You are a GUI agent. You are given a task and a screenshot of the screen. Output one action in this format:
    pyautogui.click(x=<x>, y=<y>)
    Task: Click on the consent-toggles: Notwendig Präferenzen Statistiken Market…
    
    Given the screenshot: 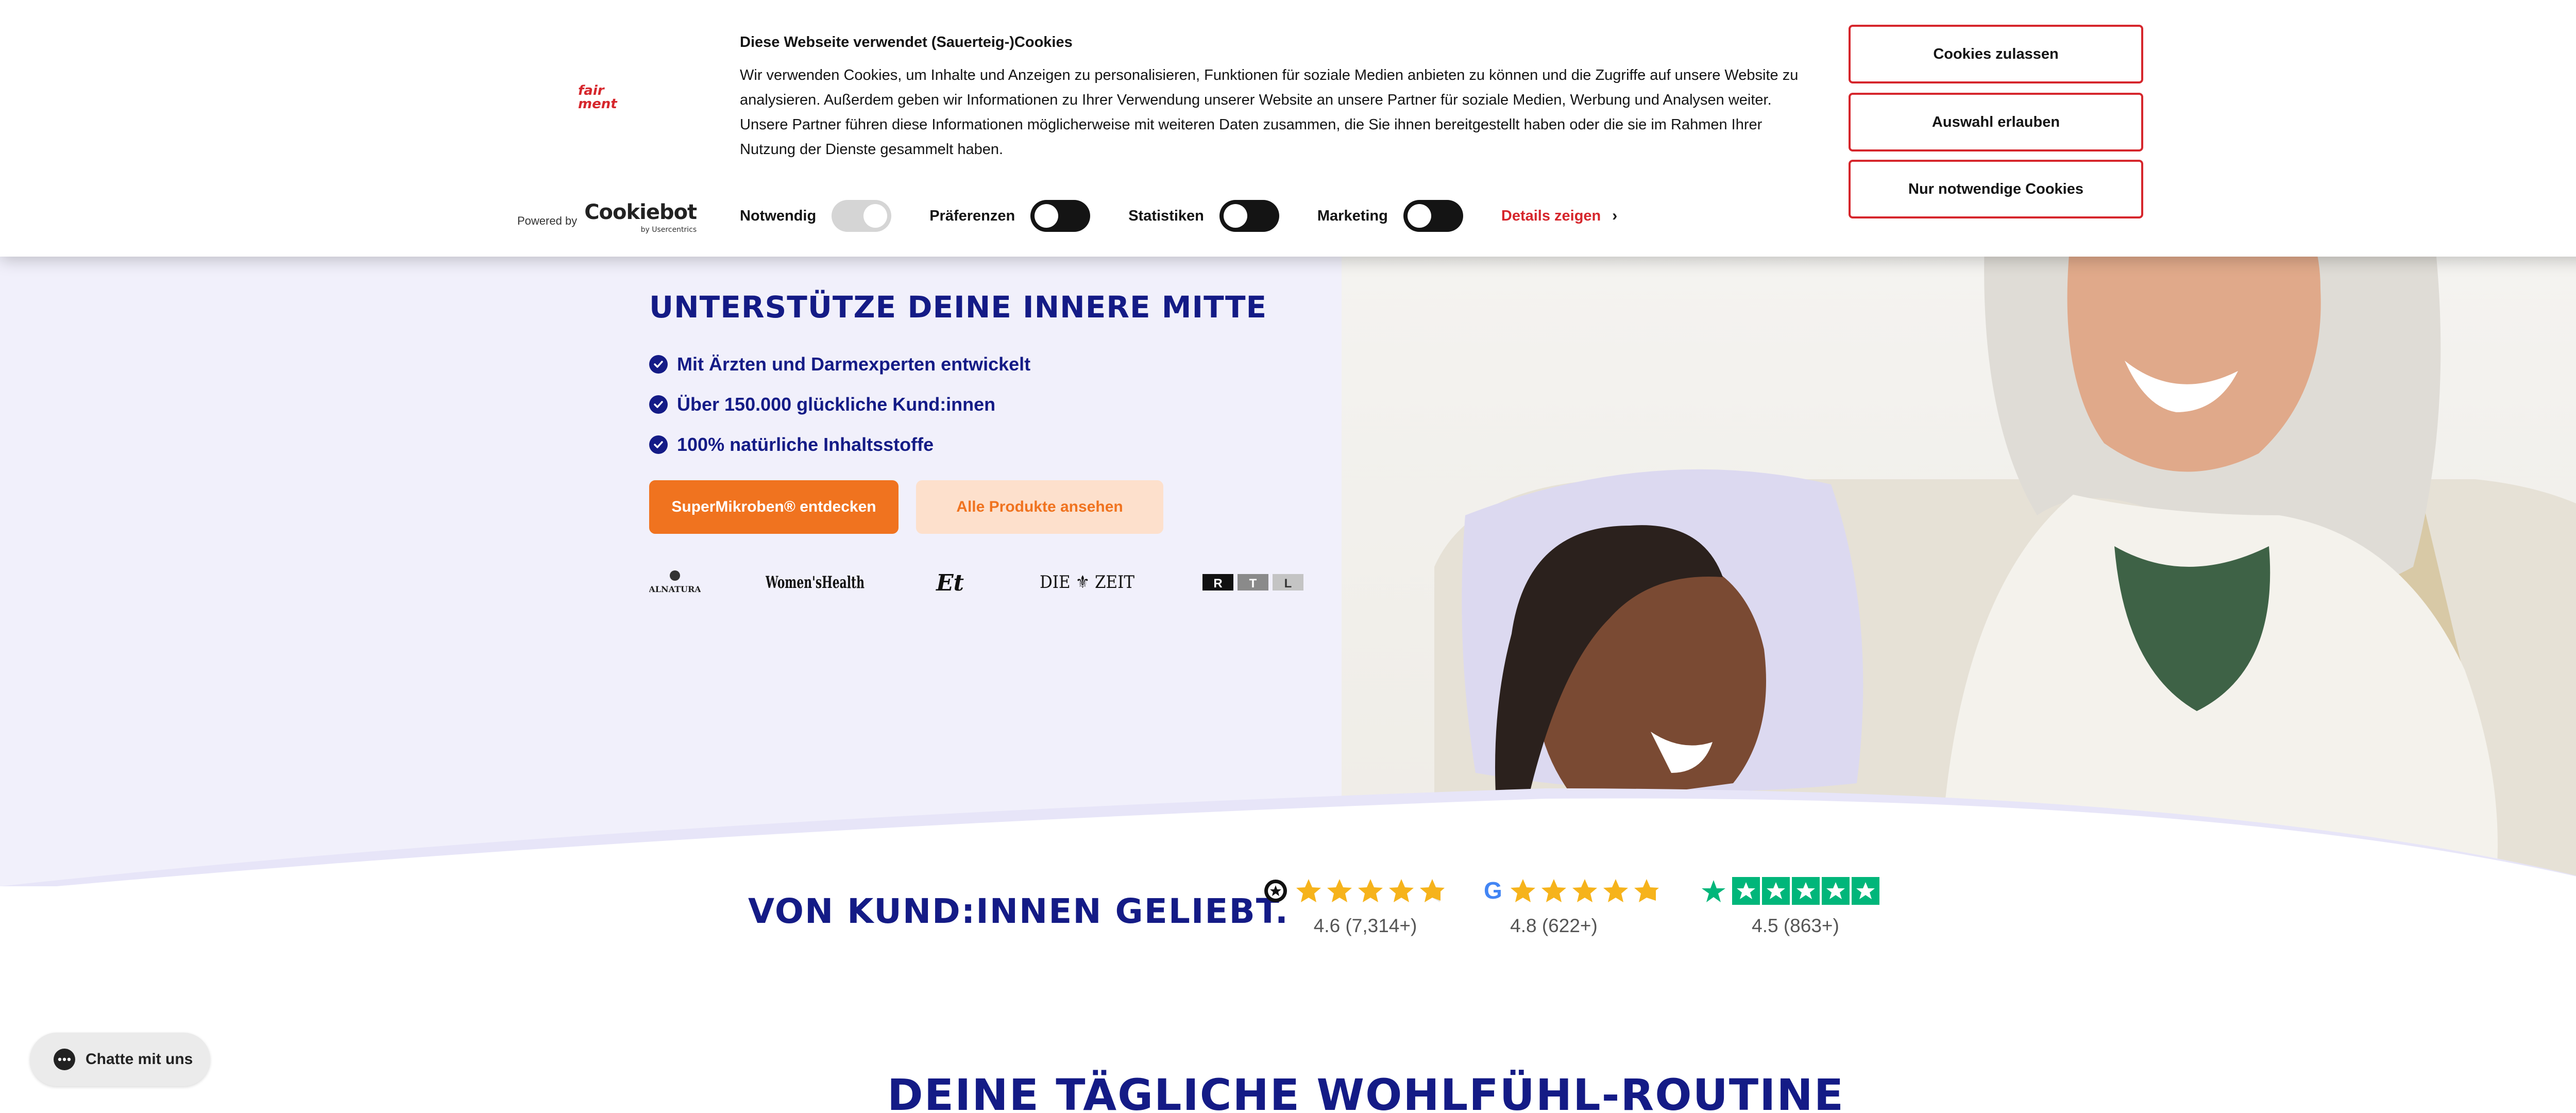 What is the action you would take?
    pyautogui.click(x=1178, y=216)
    